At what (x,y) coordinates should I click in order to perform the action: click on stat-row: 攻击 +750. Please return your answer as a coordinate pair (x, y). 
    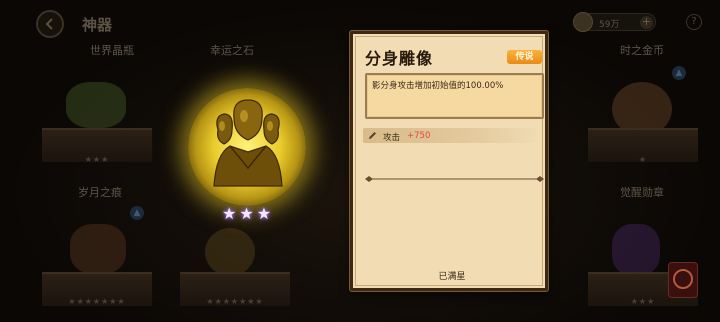
    Looking at the image, I should click on (452, 135).